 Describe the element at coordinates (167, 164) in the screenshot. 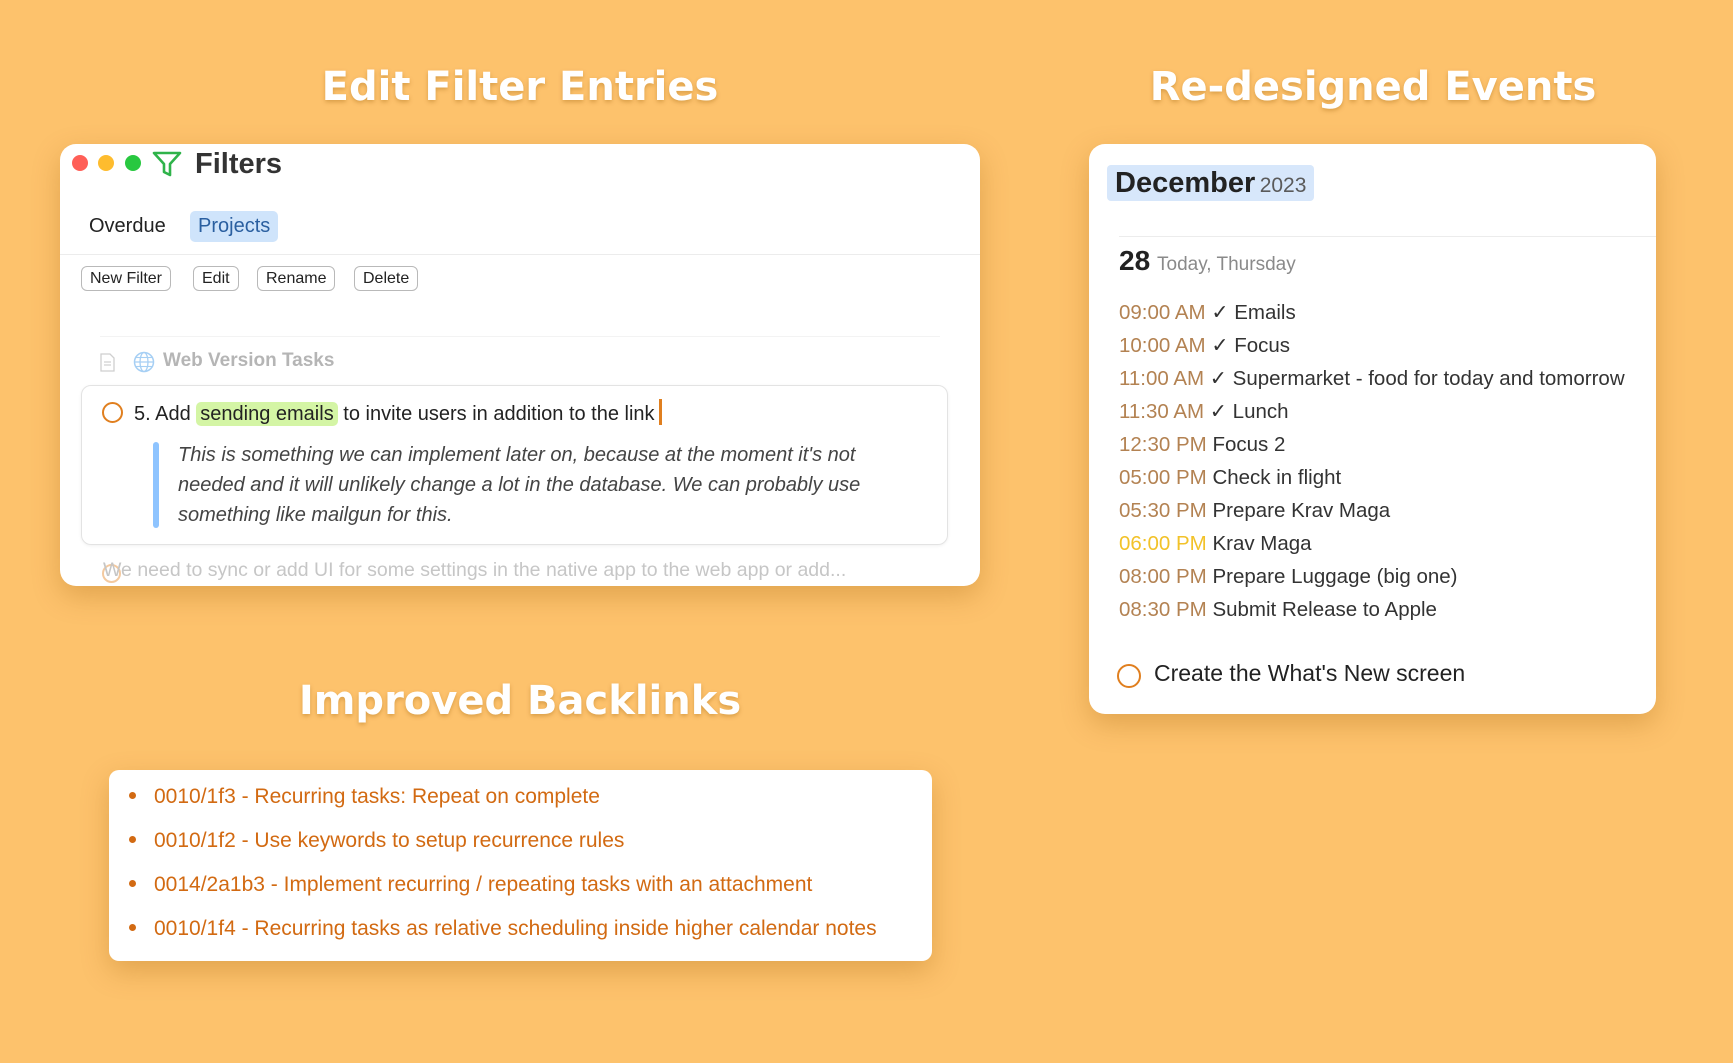

I see `filter-funnel-icon` at that location.